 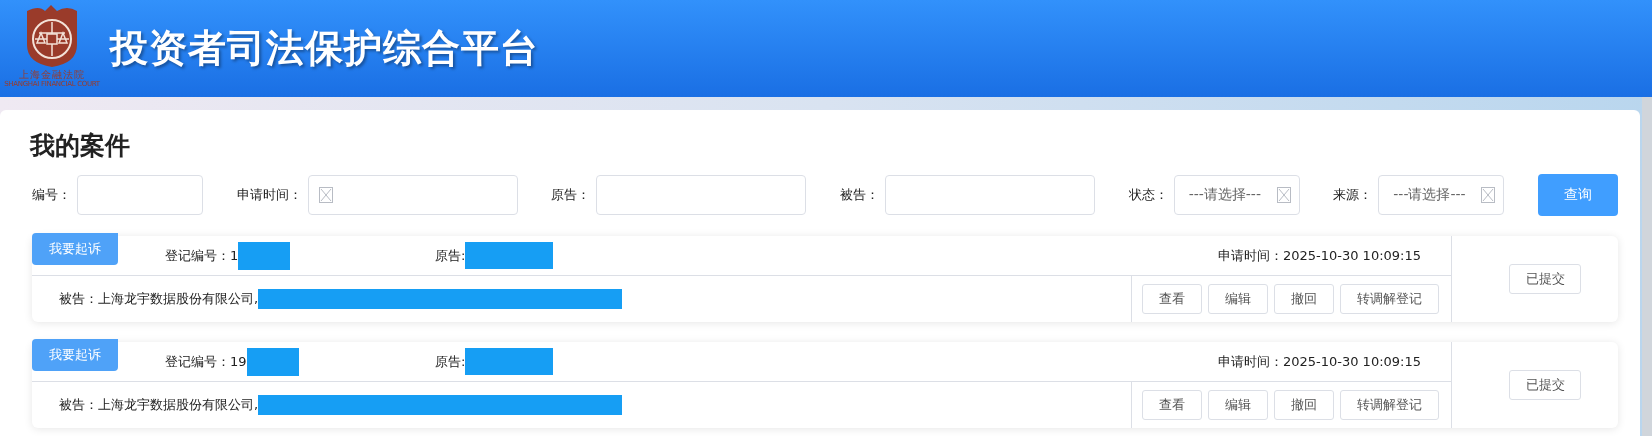 I want to click on filter-label: 编号：, so click(x=51, y=195).